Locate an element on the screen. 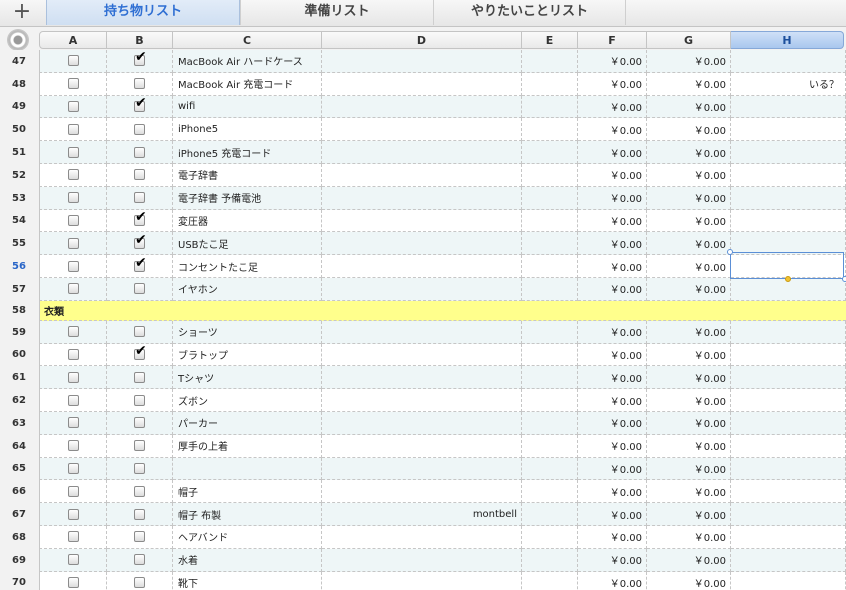  row-number: 70 is located at coordinates (19, 580).